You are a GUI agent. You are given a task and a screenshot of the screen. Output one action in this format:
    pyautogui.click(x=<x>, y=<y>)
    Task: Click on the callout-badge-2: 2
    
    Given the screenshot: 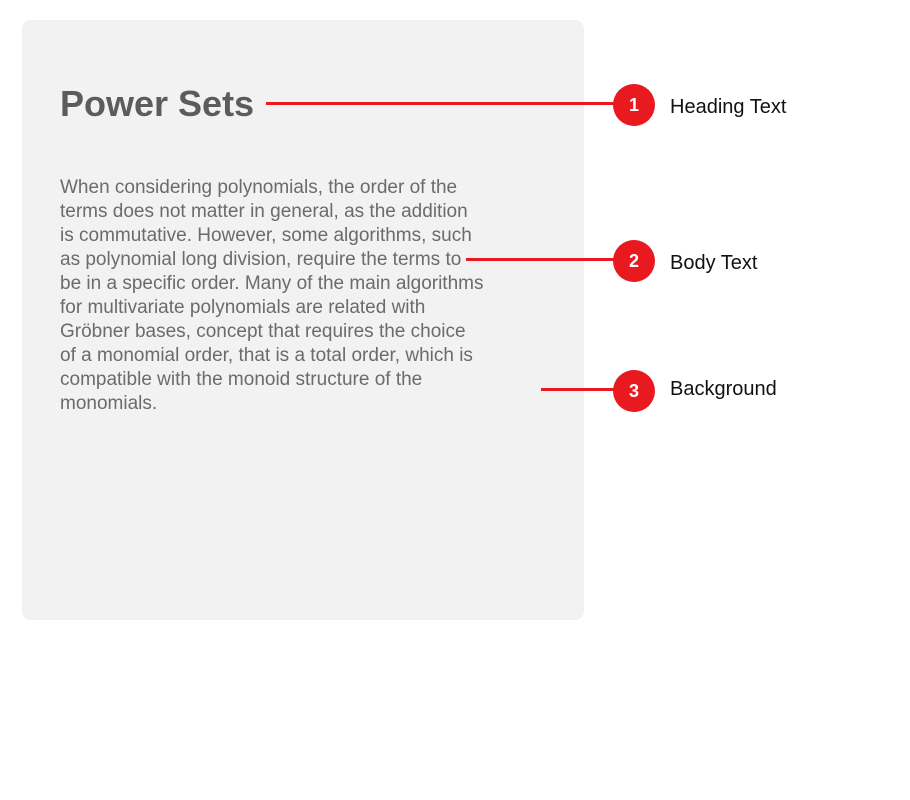 What is the action you would take?
    pyautogui.click(x=634, y=261)
    